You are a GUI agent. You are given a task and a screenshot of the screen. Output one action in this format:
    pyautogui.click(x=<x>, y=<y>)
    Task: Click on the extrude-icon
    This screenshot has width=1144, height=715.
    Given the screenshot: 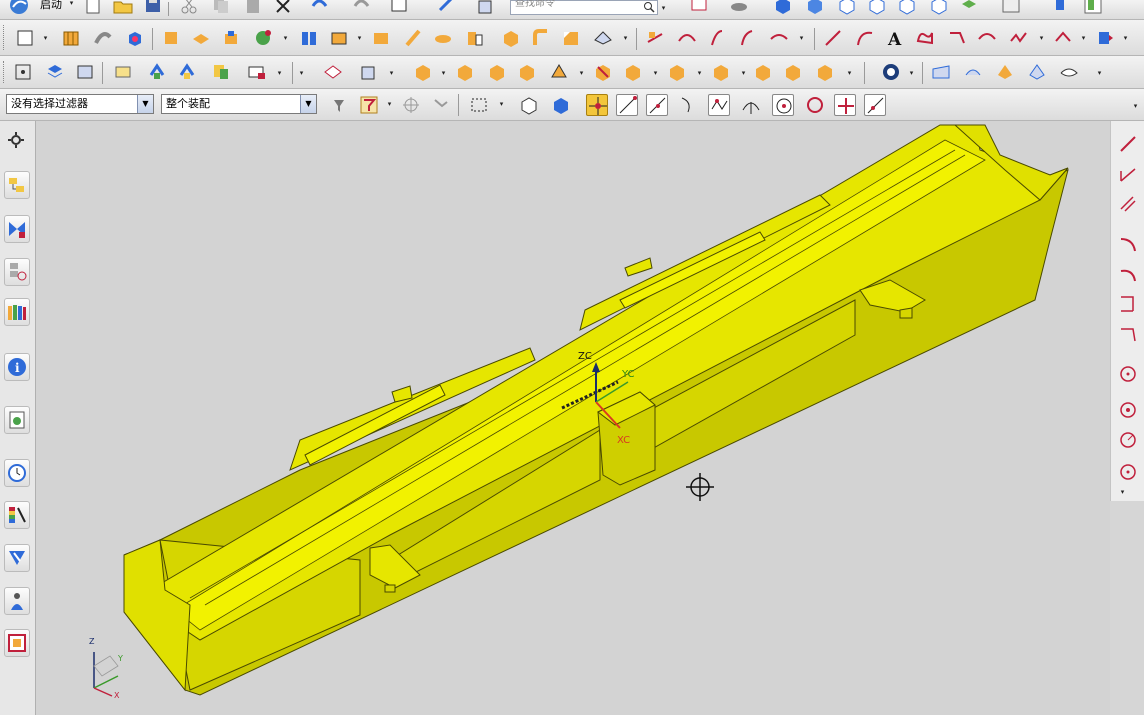 What is the action you would take?
    pyautogui.click(x=71, y=38)
    